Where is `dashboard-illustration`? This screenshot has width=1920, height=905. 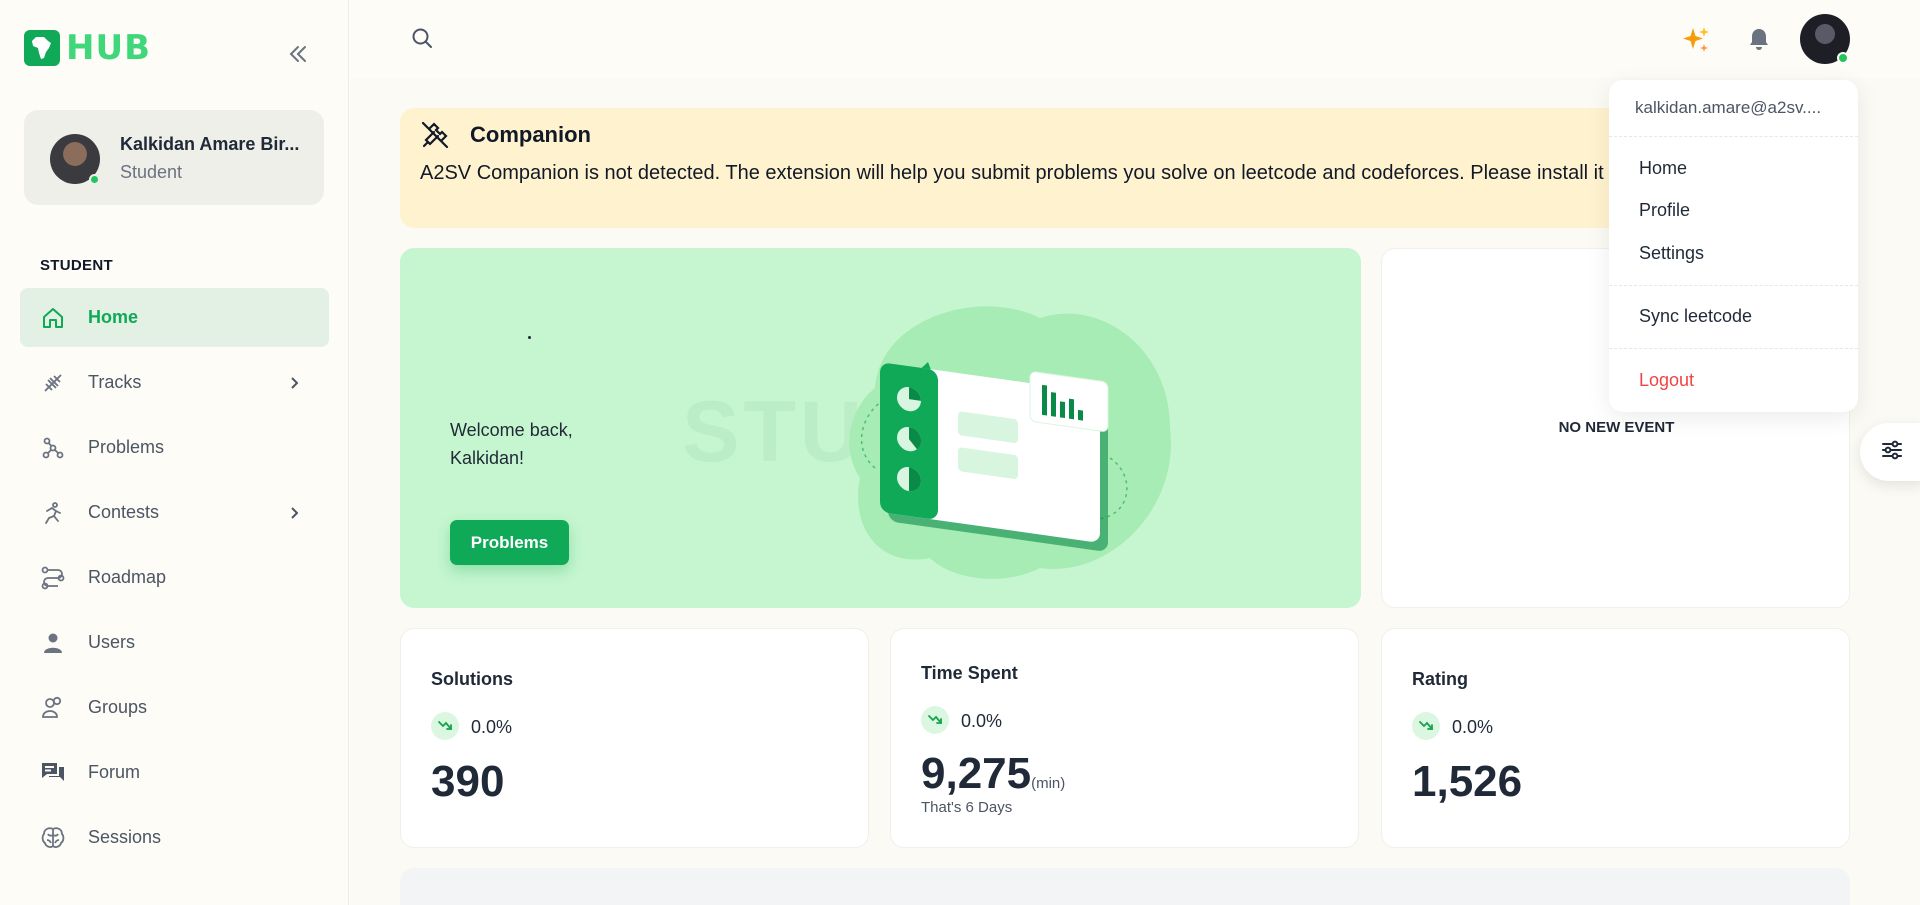 dashboard-illustration is located at coordinates (1010, 442).